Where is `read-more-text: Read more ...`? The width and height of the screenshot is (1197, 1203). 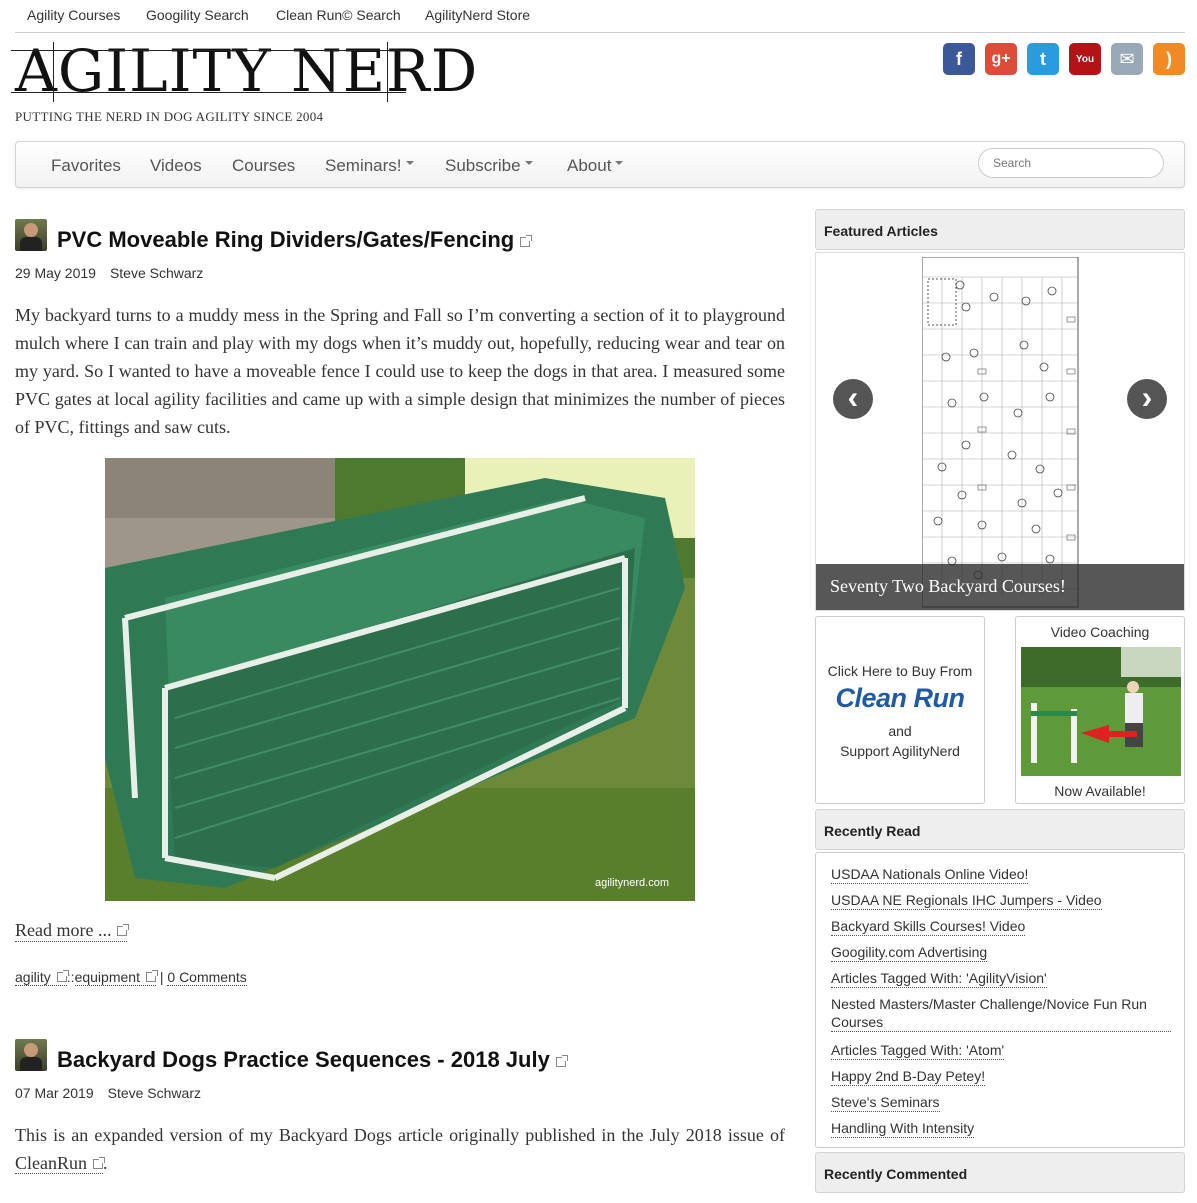
read-more-text: Read more ... is located at coordinates (63, 930).